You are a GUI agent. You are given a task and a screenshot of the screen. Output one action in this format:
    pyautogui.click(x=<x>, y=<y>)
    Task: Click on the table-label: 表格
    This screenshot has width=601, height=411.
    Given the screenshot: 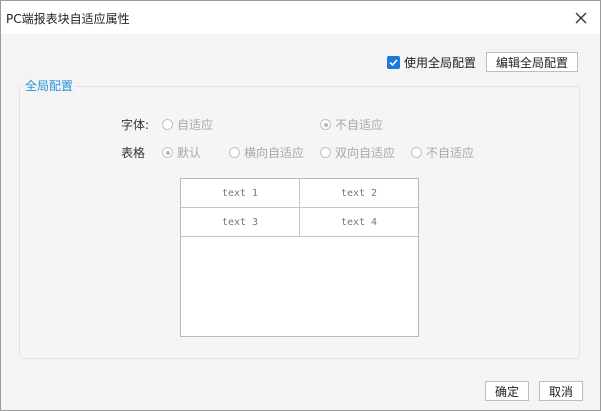 What is the action you would take?
    pyautogui.click(x=133, y=153)
    